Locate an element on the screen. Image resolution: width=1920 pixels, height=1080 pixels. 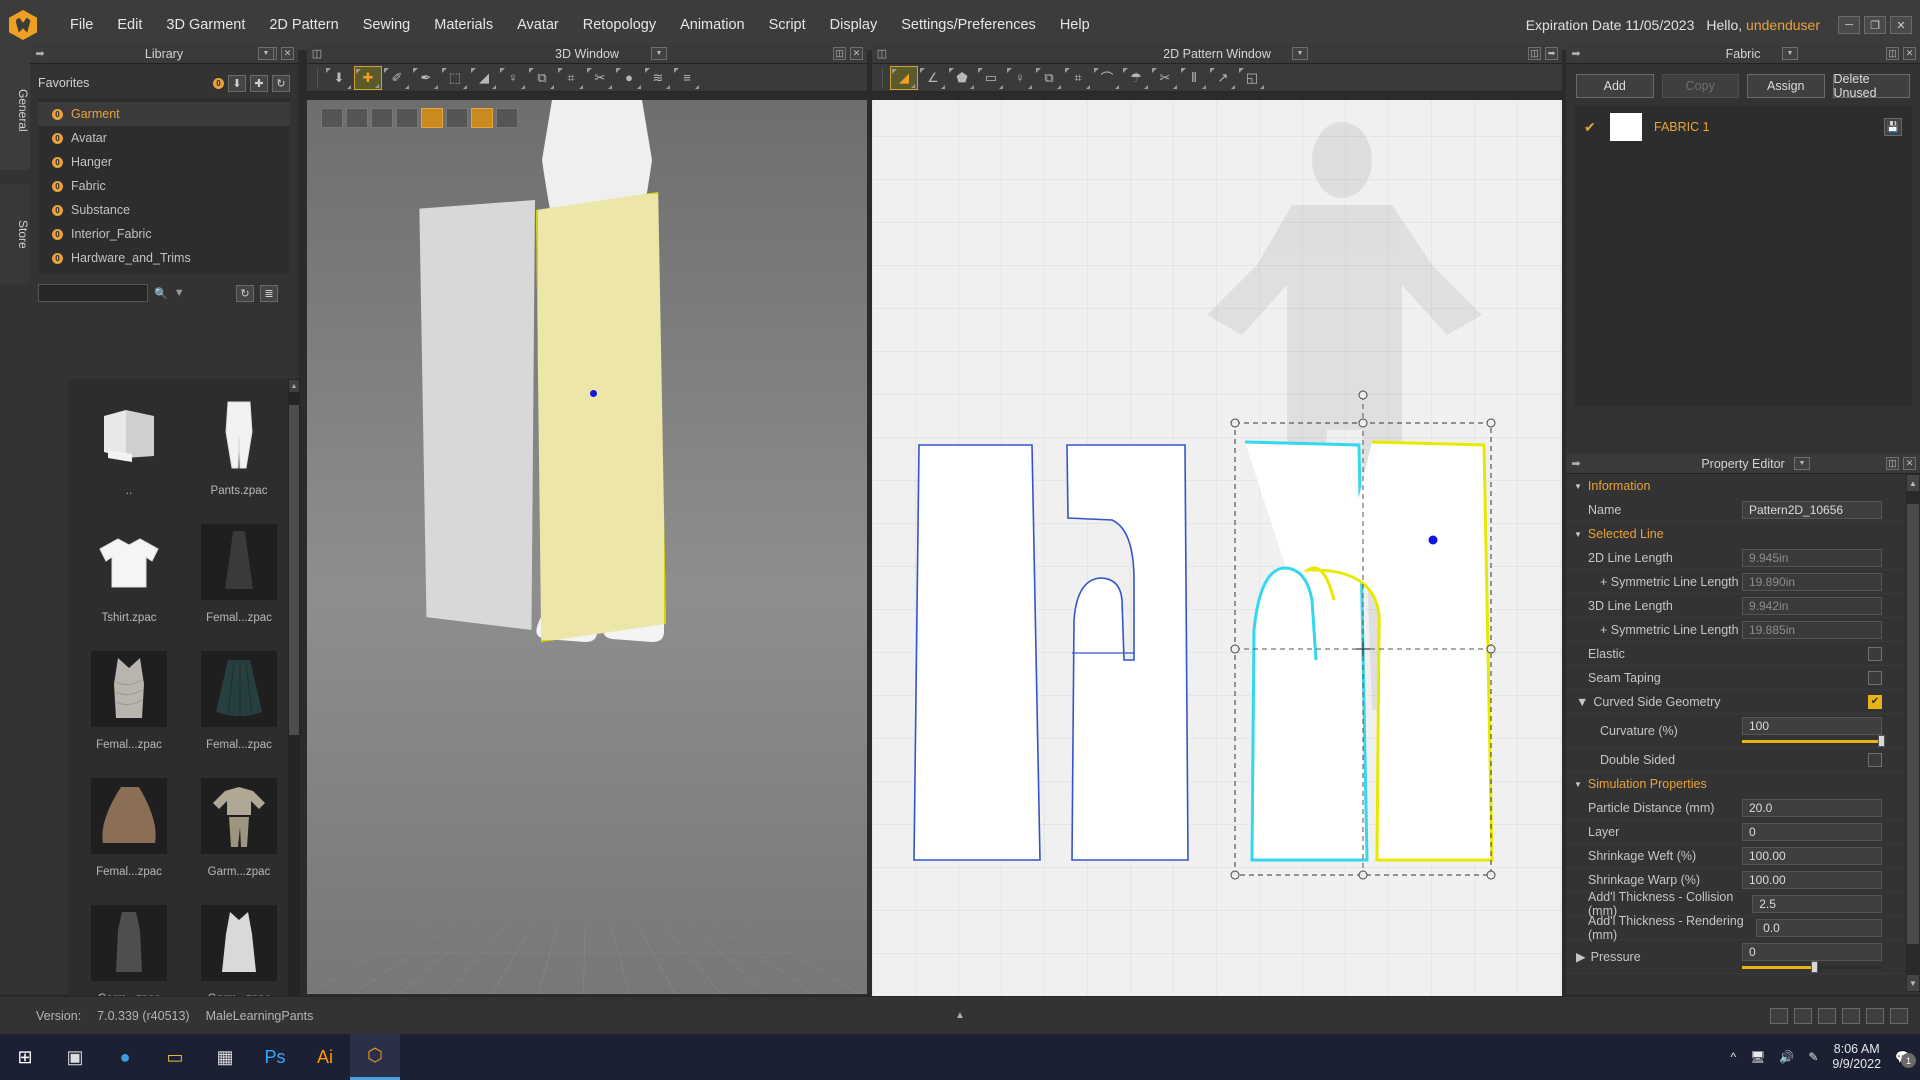
fabric-dropdown-icon: ▼ is located at coordinates (1790, 53).